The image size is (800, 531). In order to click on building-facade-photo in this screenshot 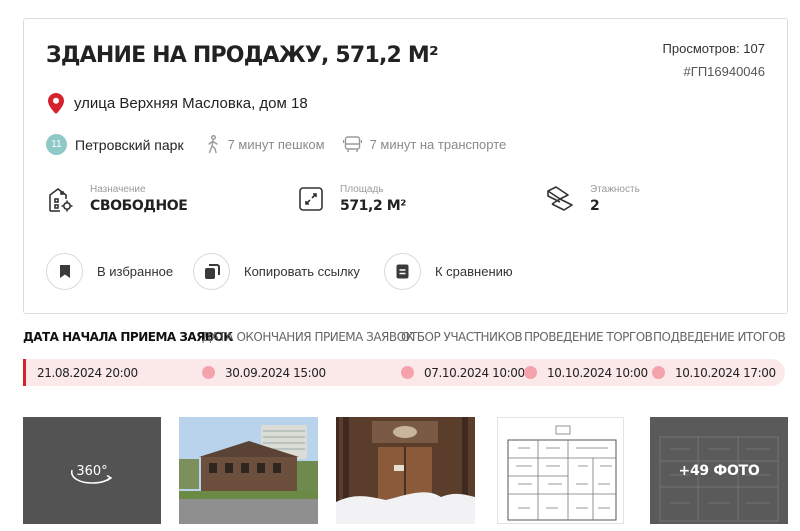, I will do `click(248, 470)`.